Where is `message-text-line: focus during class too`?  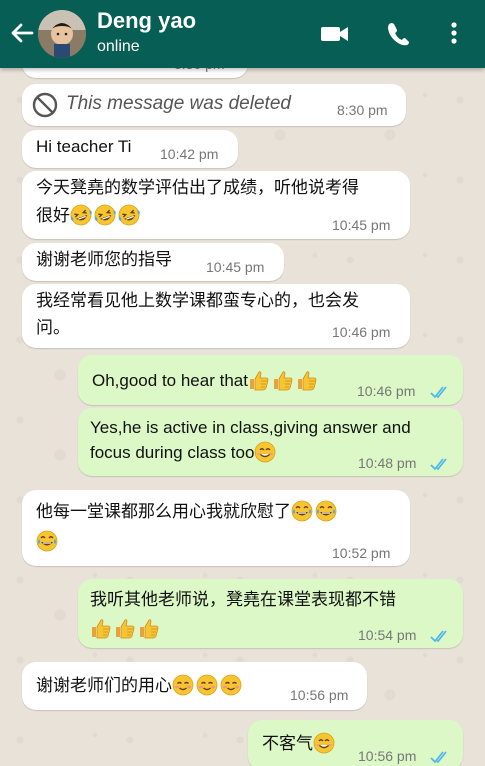 message-text-line: focus during class too is located at coordinates (184, 452).